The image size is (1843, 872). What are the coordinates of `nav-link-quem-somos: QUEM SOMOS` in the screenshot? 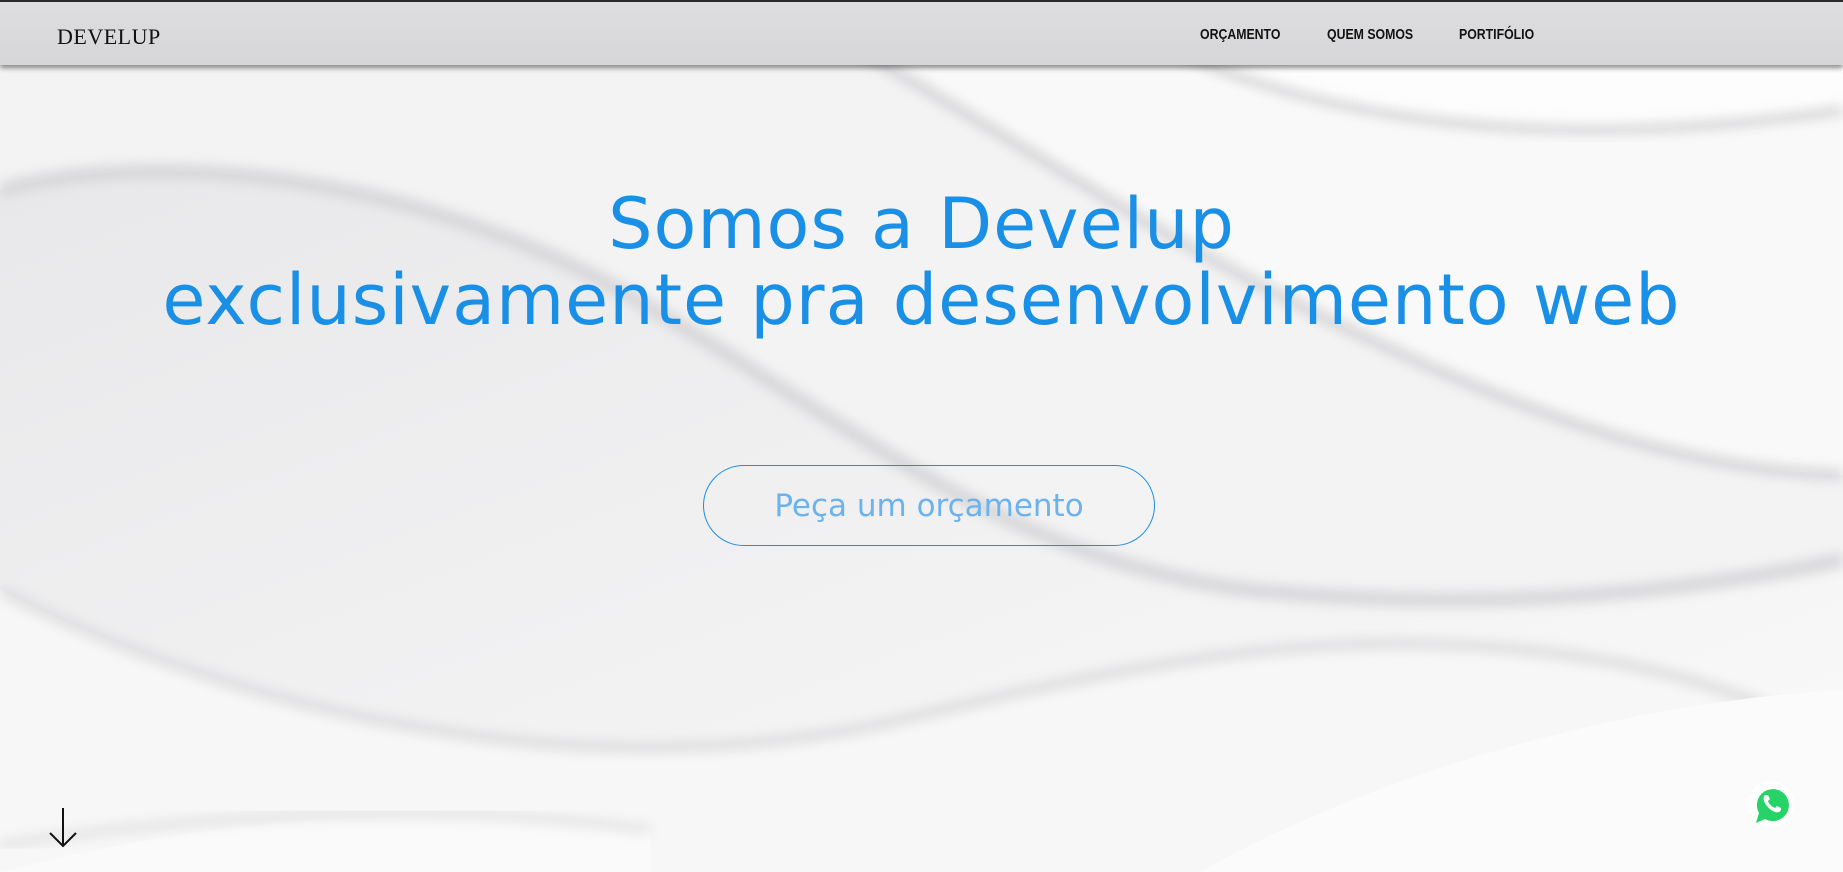 It's located at (1370, 34).